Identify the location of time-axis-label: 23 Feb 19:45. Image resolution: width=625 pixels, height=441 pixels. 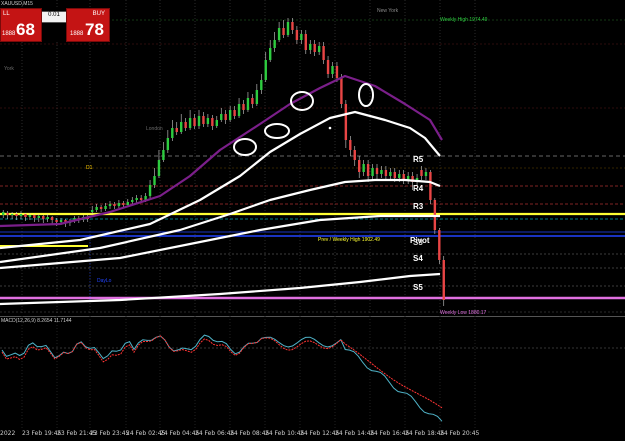
(42, 433).